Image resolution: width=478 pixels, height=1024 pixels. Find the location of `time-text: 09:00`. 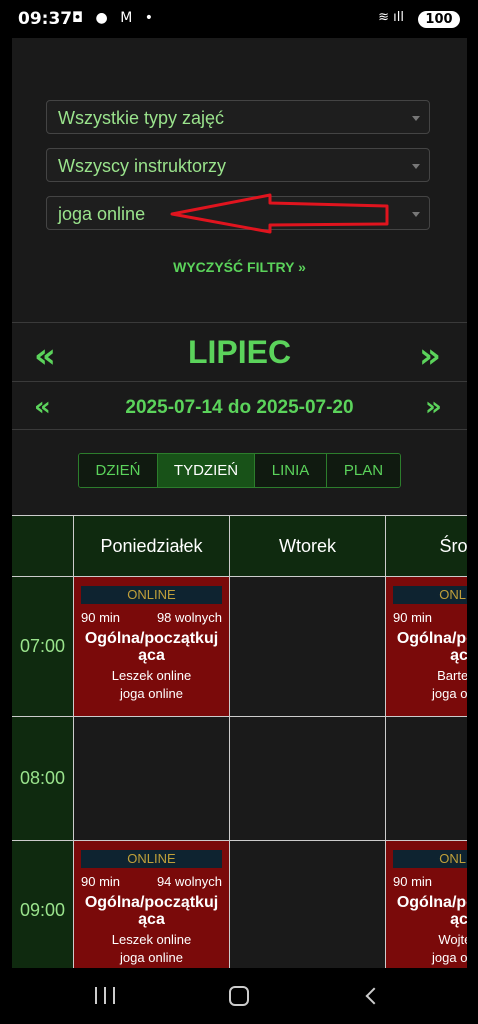

time-text: 09:00 is located at coordinates (42, 910).